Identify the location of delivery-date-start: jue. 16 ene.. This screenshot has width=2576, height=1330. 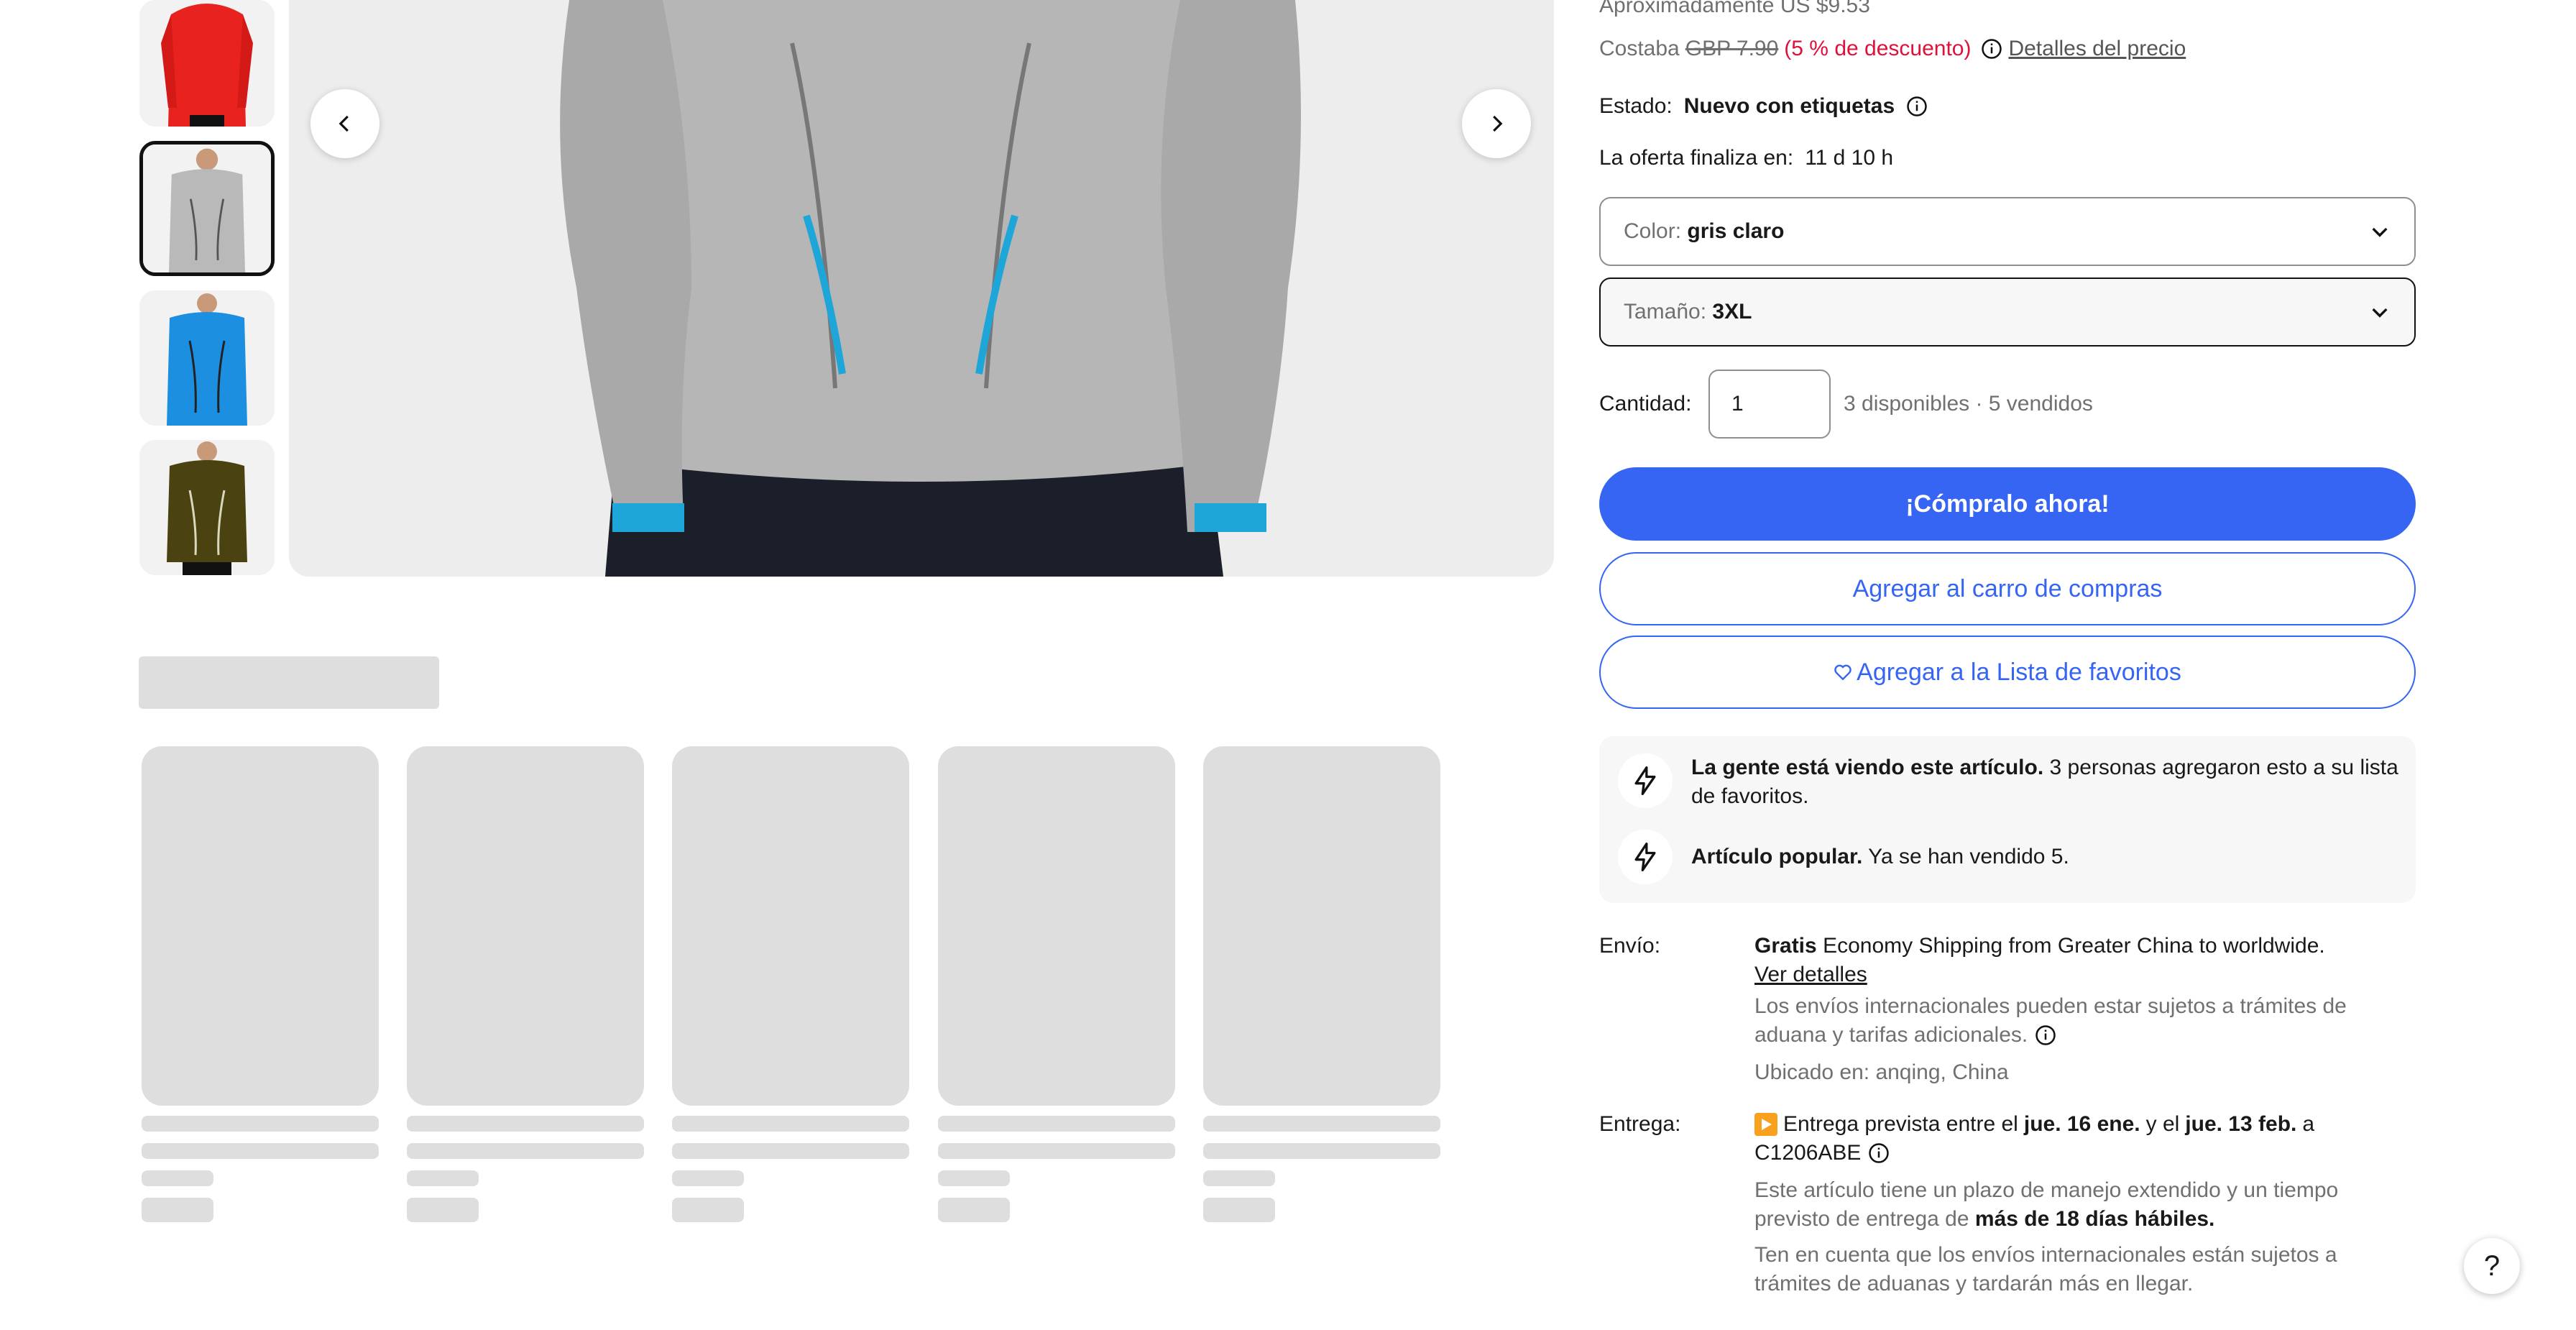
(2081, 1124).